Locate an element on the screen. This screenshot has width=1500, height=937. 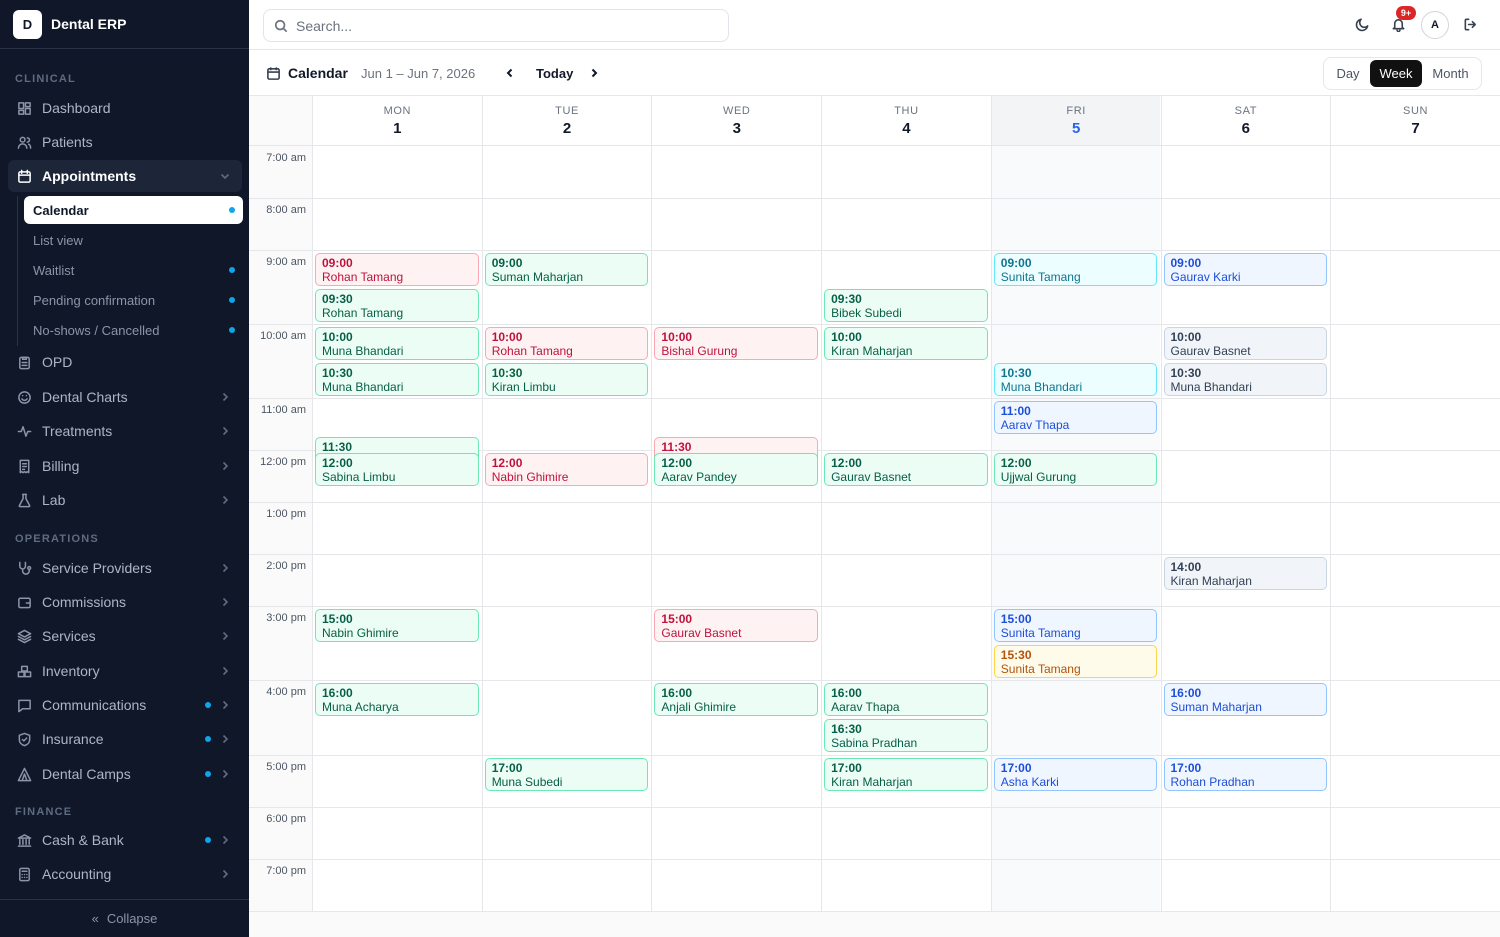
sidebar-item-cash-bank: Cash & Bank is located at coordinates (125, 840).